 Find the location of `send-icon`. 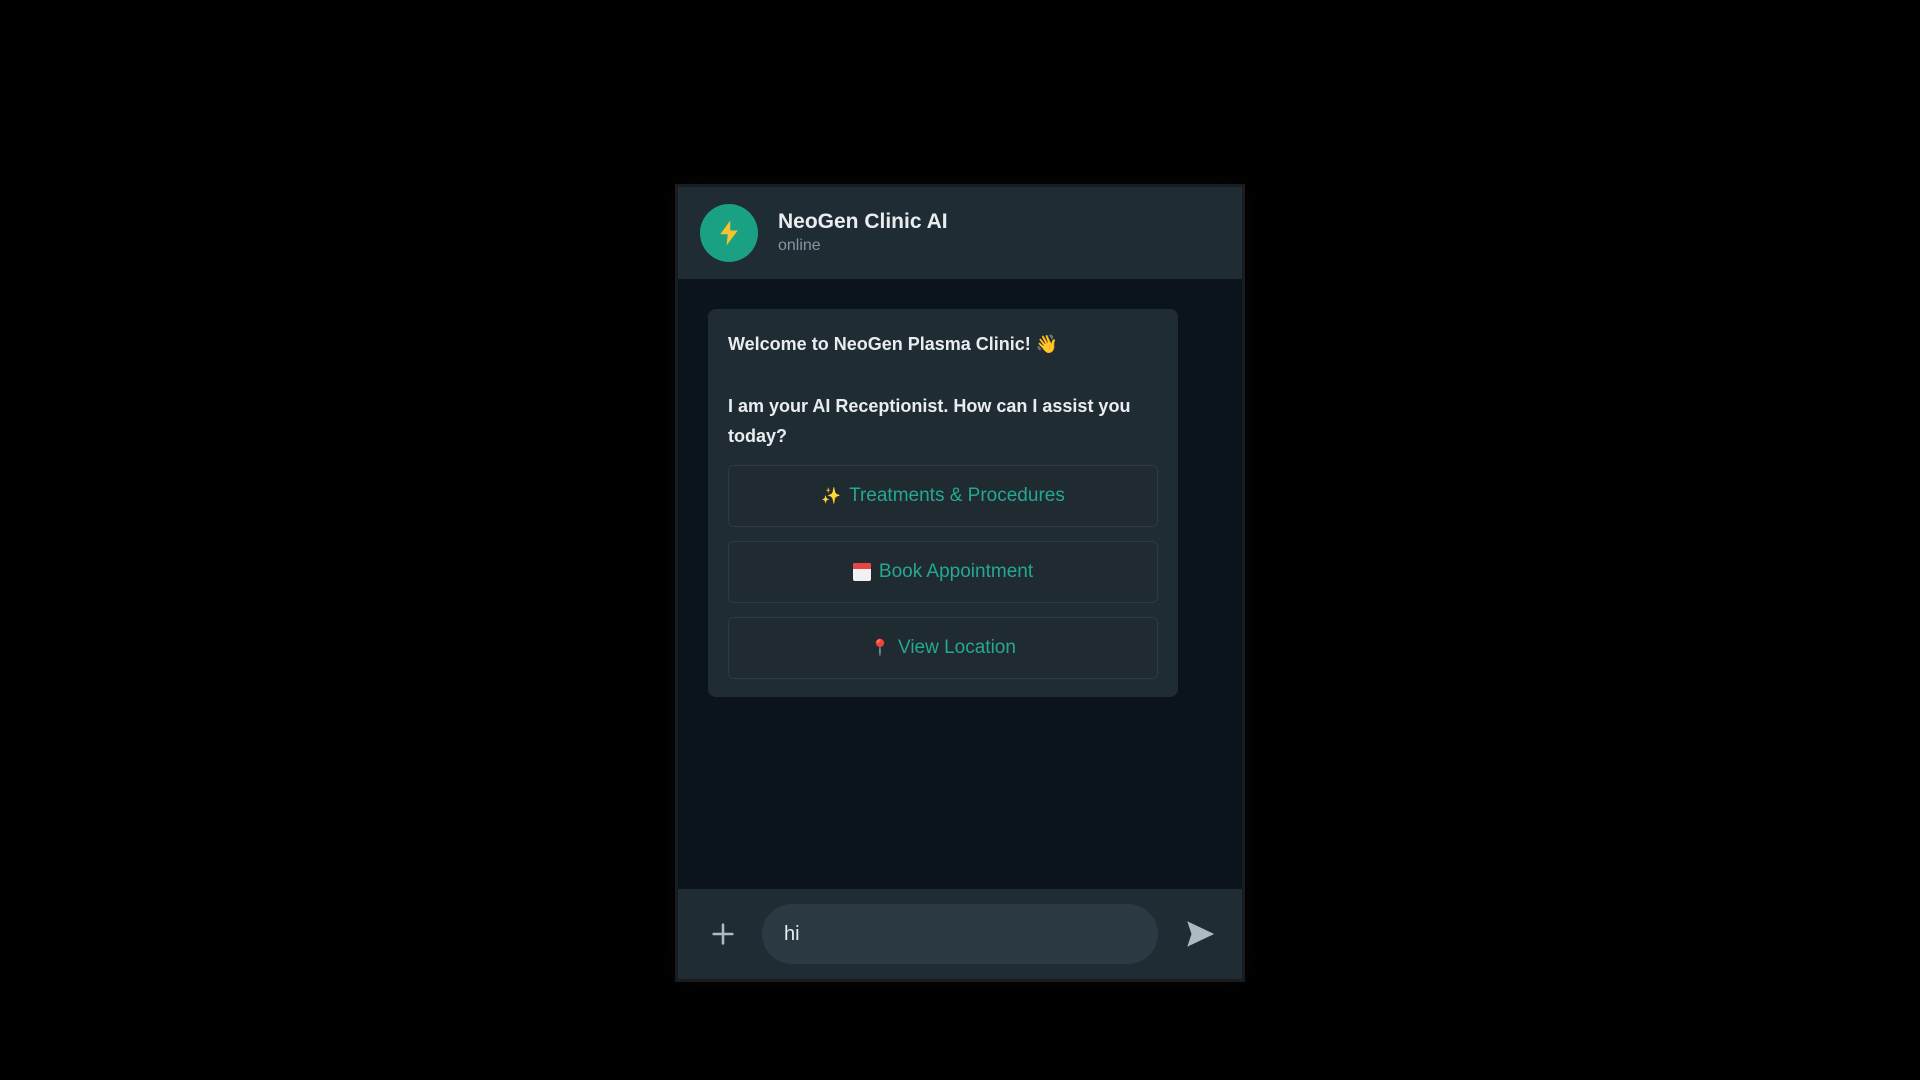

send-icon is located at coordinates (1201, 934).